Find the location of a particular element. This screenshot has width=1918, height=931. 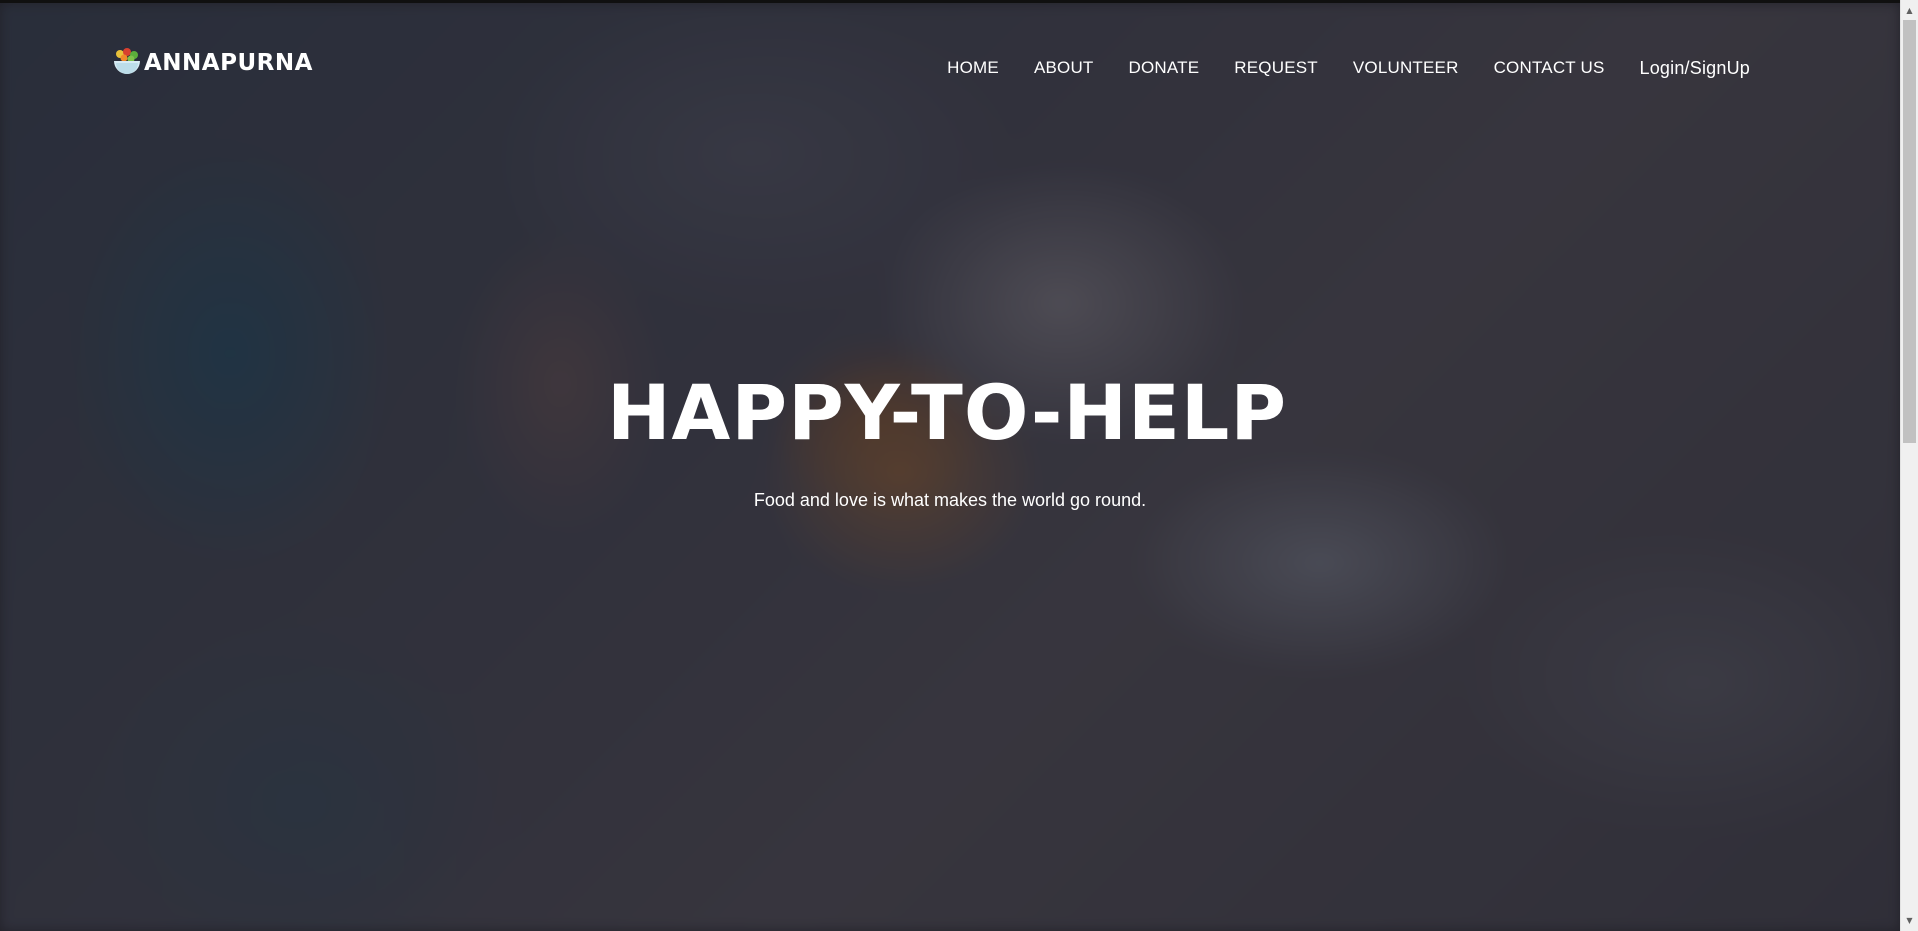

nav-link-home: HOME is located at coordinates (973, 67).